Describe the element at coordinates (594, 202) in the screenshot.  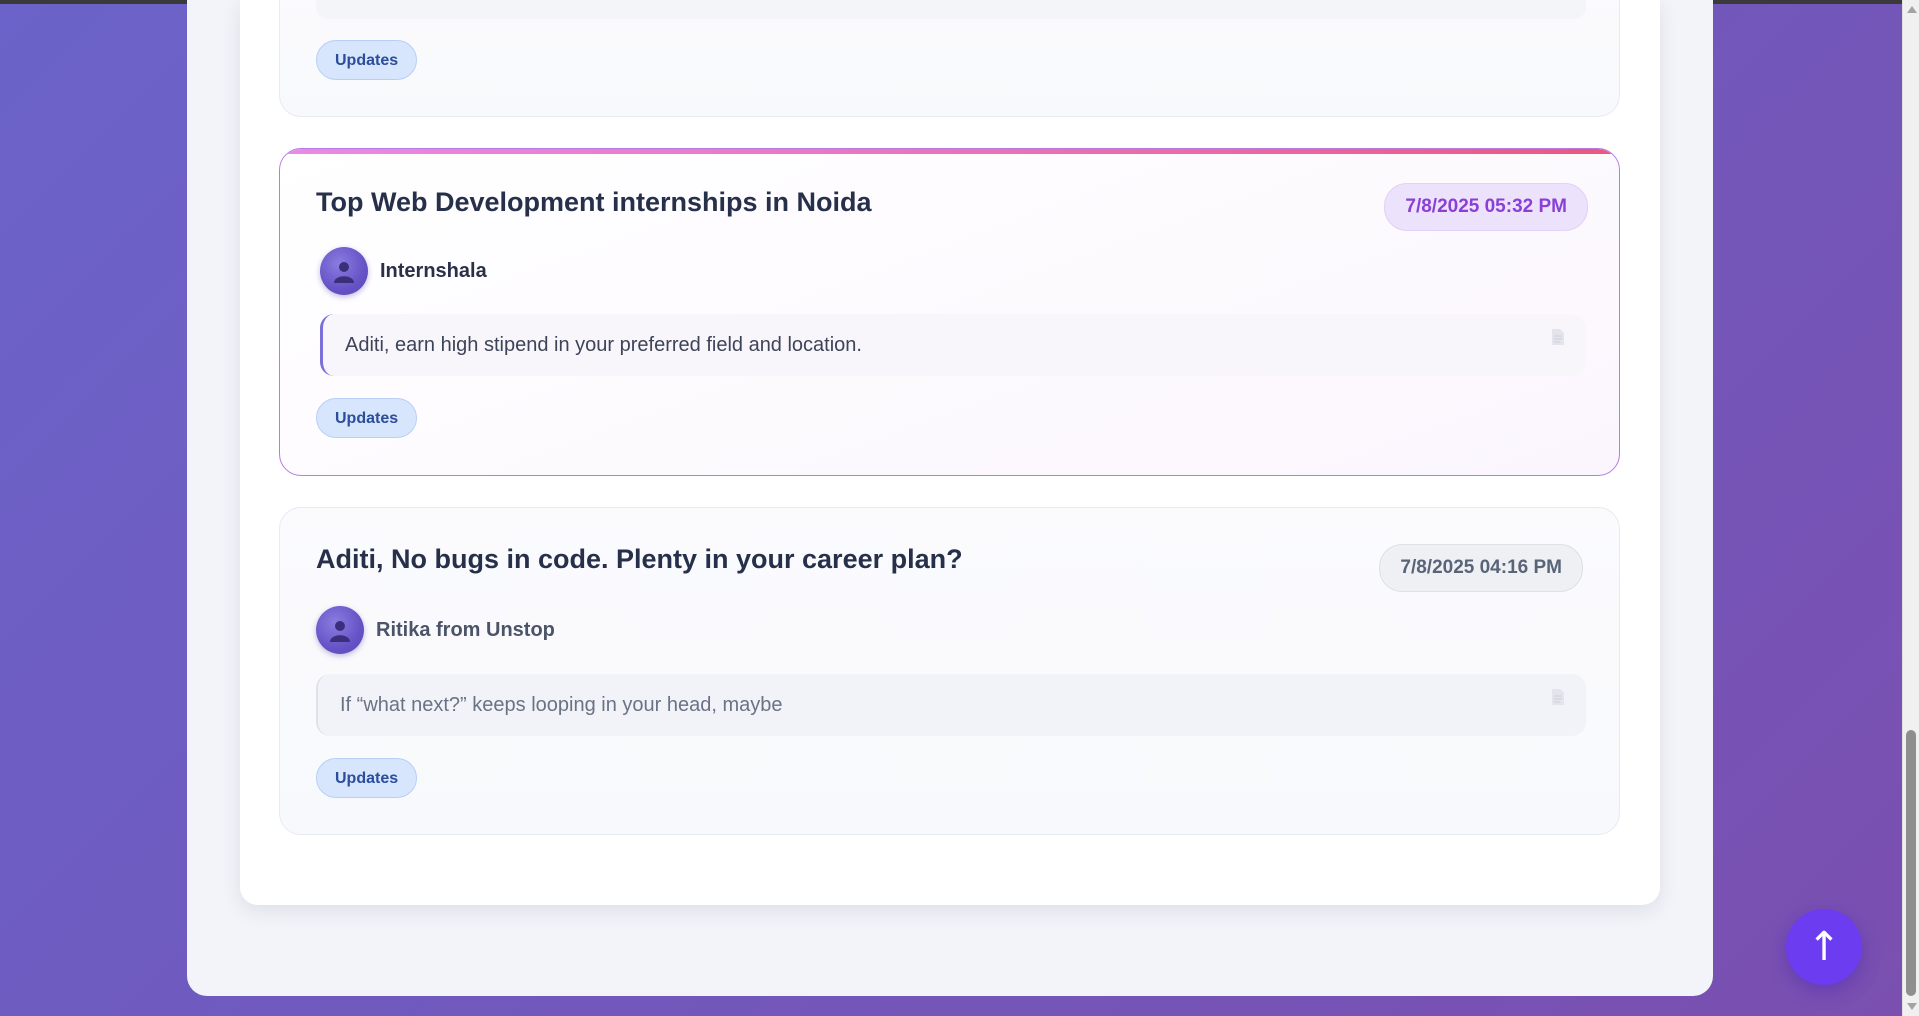
I see `email-subject: Top Web Development internships in Noida` at that location.